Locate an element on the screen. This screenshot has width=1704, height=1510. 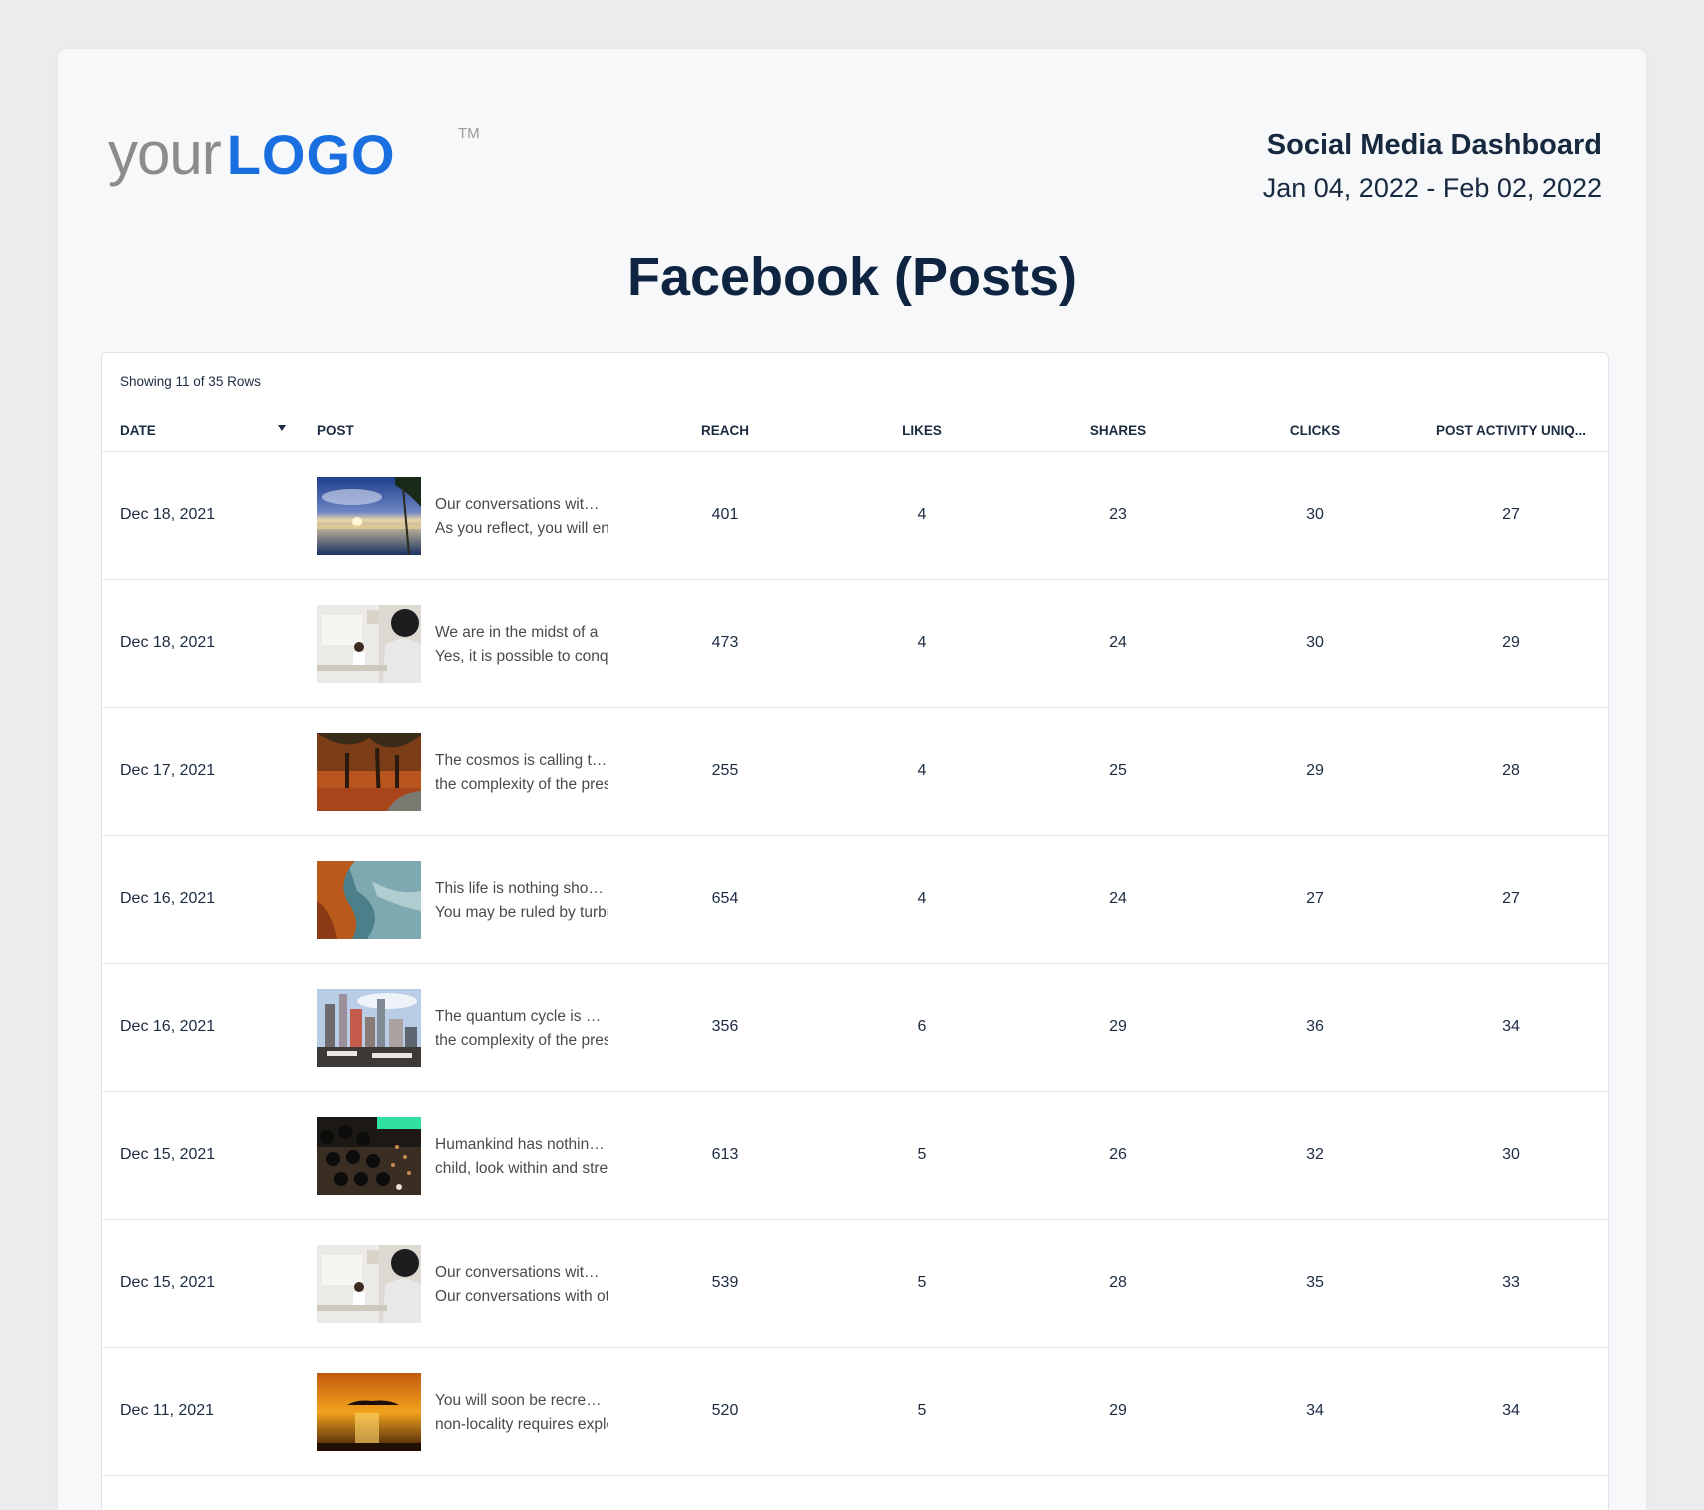
sort-descending-icon is located at coordinates (282, 428).